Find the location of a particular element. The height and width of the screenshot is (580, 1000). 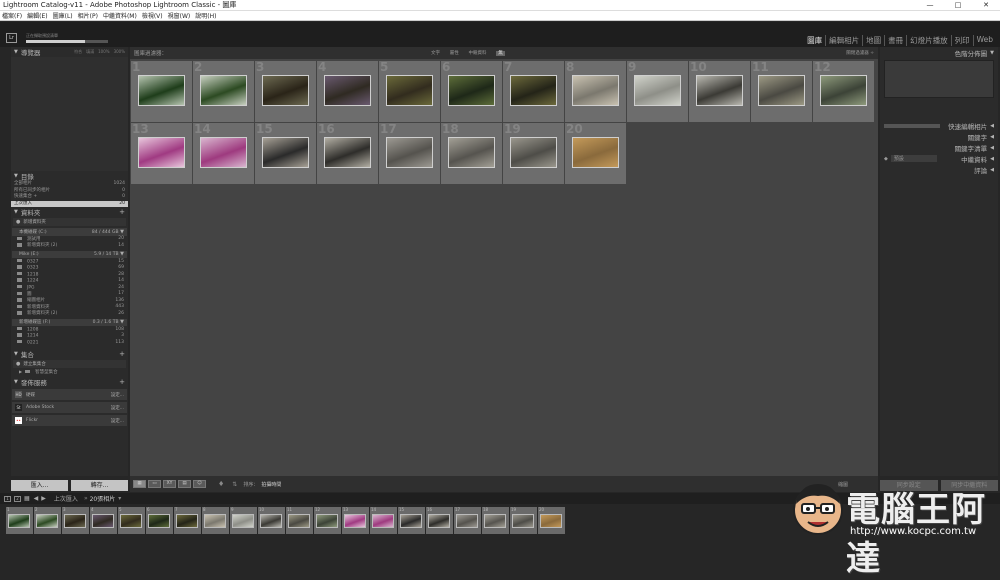

histogram-header: 色階分佈圖 ▼ is located at coordinates (939, 52).